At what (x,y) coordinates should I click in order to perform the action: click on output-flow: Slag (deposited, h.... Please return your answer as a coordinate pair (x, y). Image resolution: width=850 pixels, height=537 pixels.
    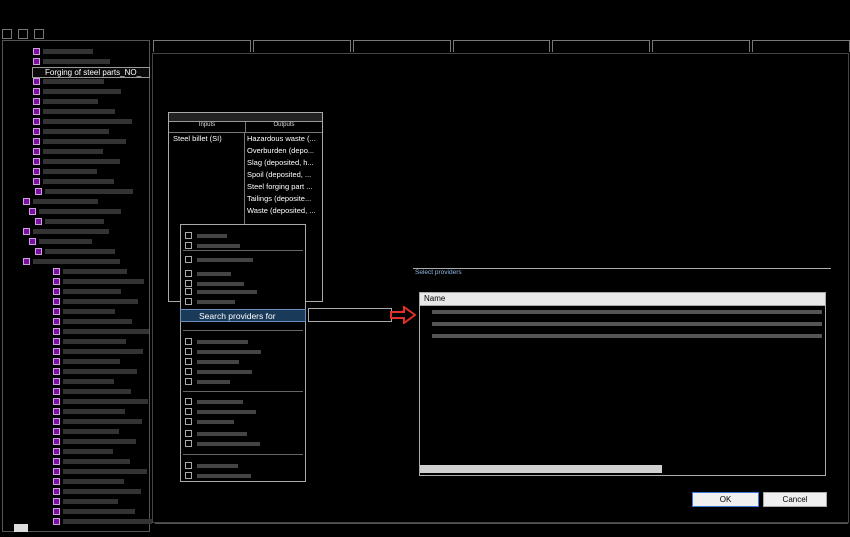
    Looking at the image, I should click on (284, 163).